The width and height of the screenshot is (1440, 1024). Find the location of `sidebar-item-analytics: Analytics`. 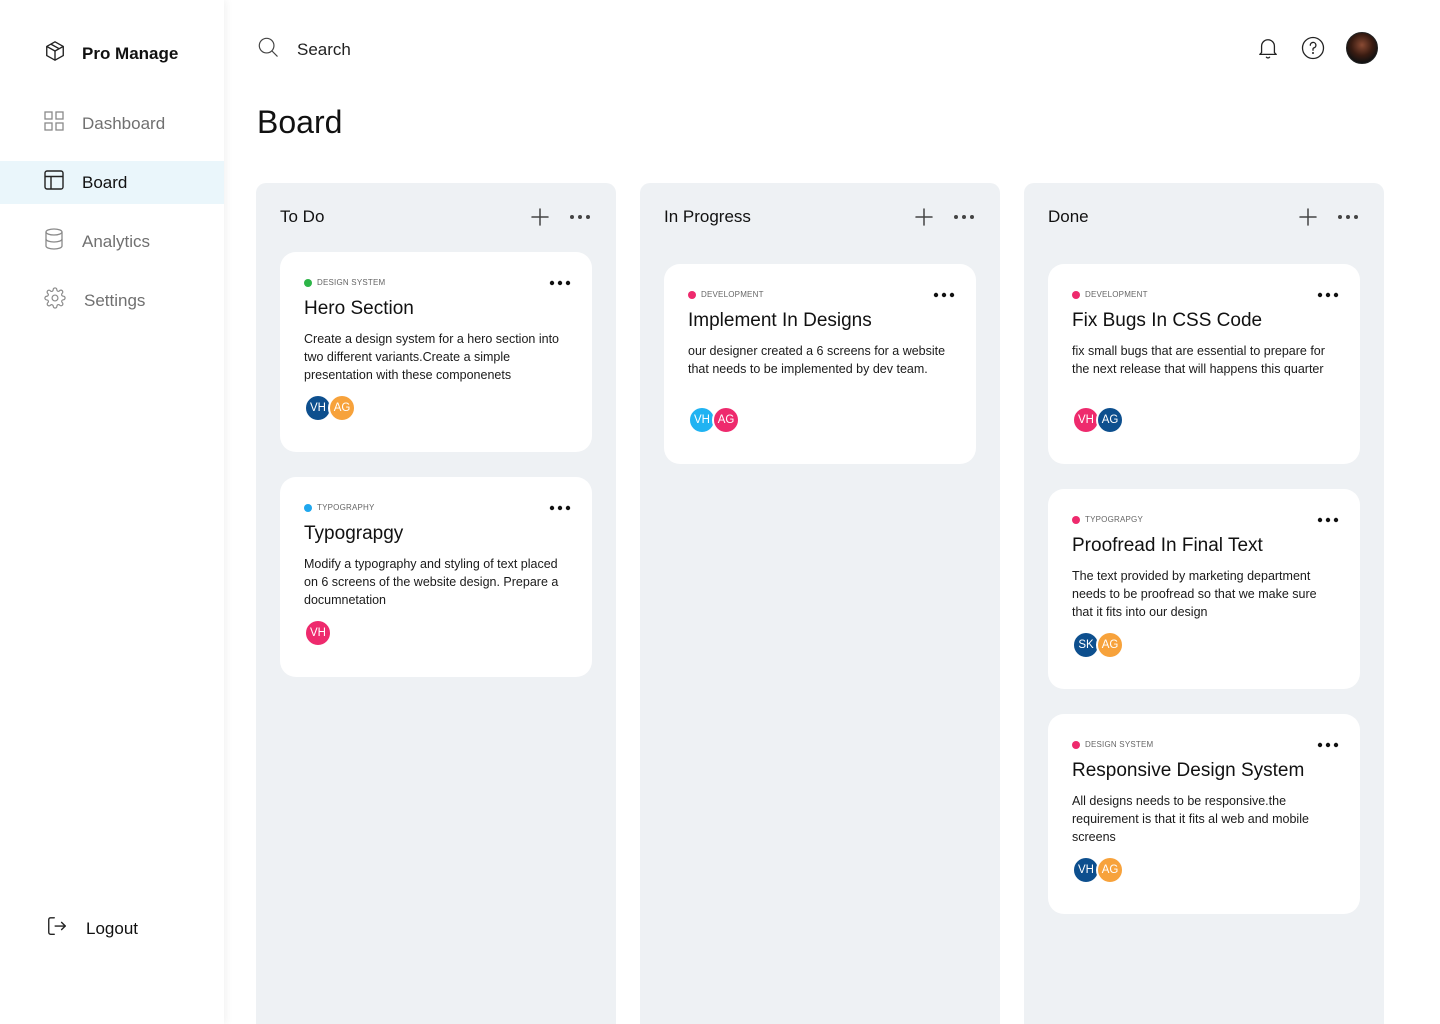

sidebar-item-analytics: Analytics is located at coordinates (112, 241).